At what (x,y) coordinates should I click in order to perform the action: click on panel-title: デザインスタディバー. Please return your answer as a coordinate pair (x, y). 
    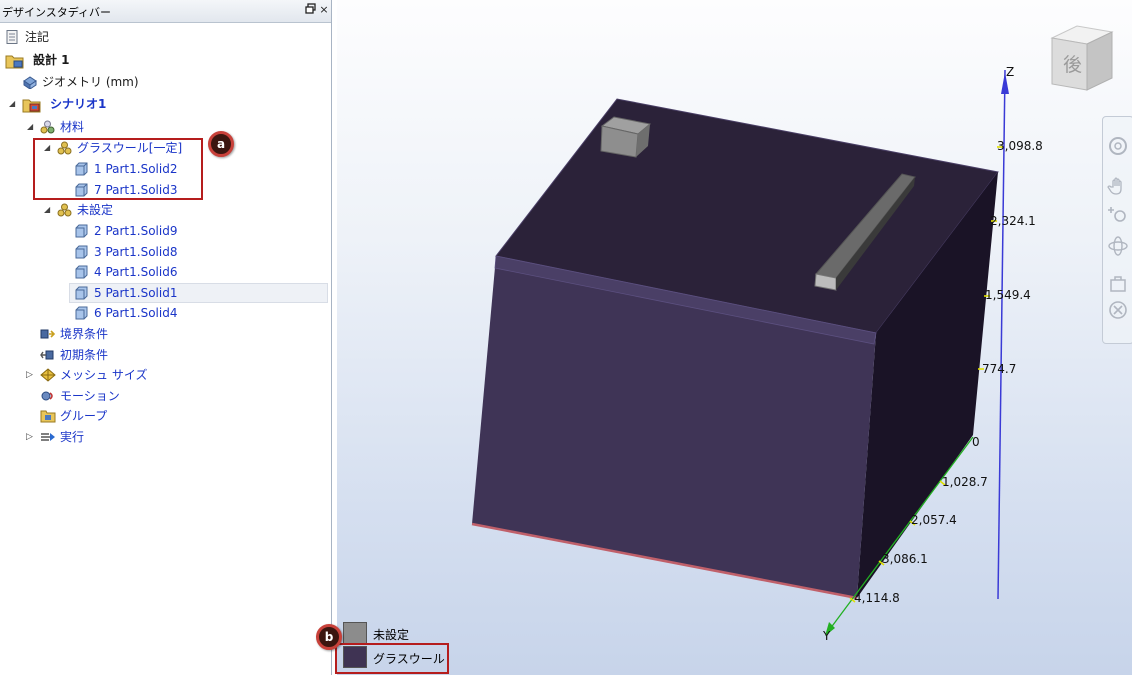
    Looking at the image, I should click on (57, 12).